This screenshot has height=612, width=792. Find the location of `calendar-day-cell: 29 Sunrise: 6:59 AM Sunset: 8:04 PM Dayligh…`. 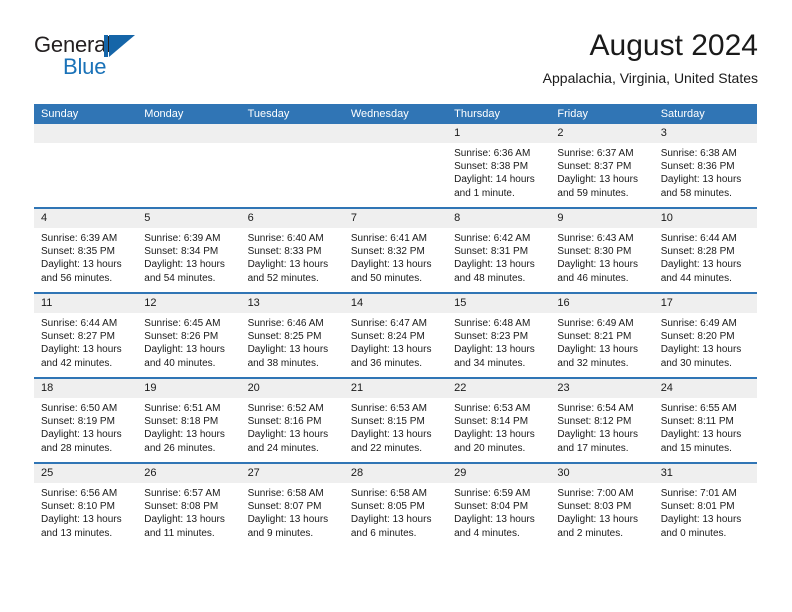

calendar-day-cell: 29 Sunrise: 6:59 AM Sunset: 8:04 PM Dayligh… is located at coordinates (499, 504).